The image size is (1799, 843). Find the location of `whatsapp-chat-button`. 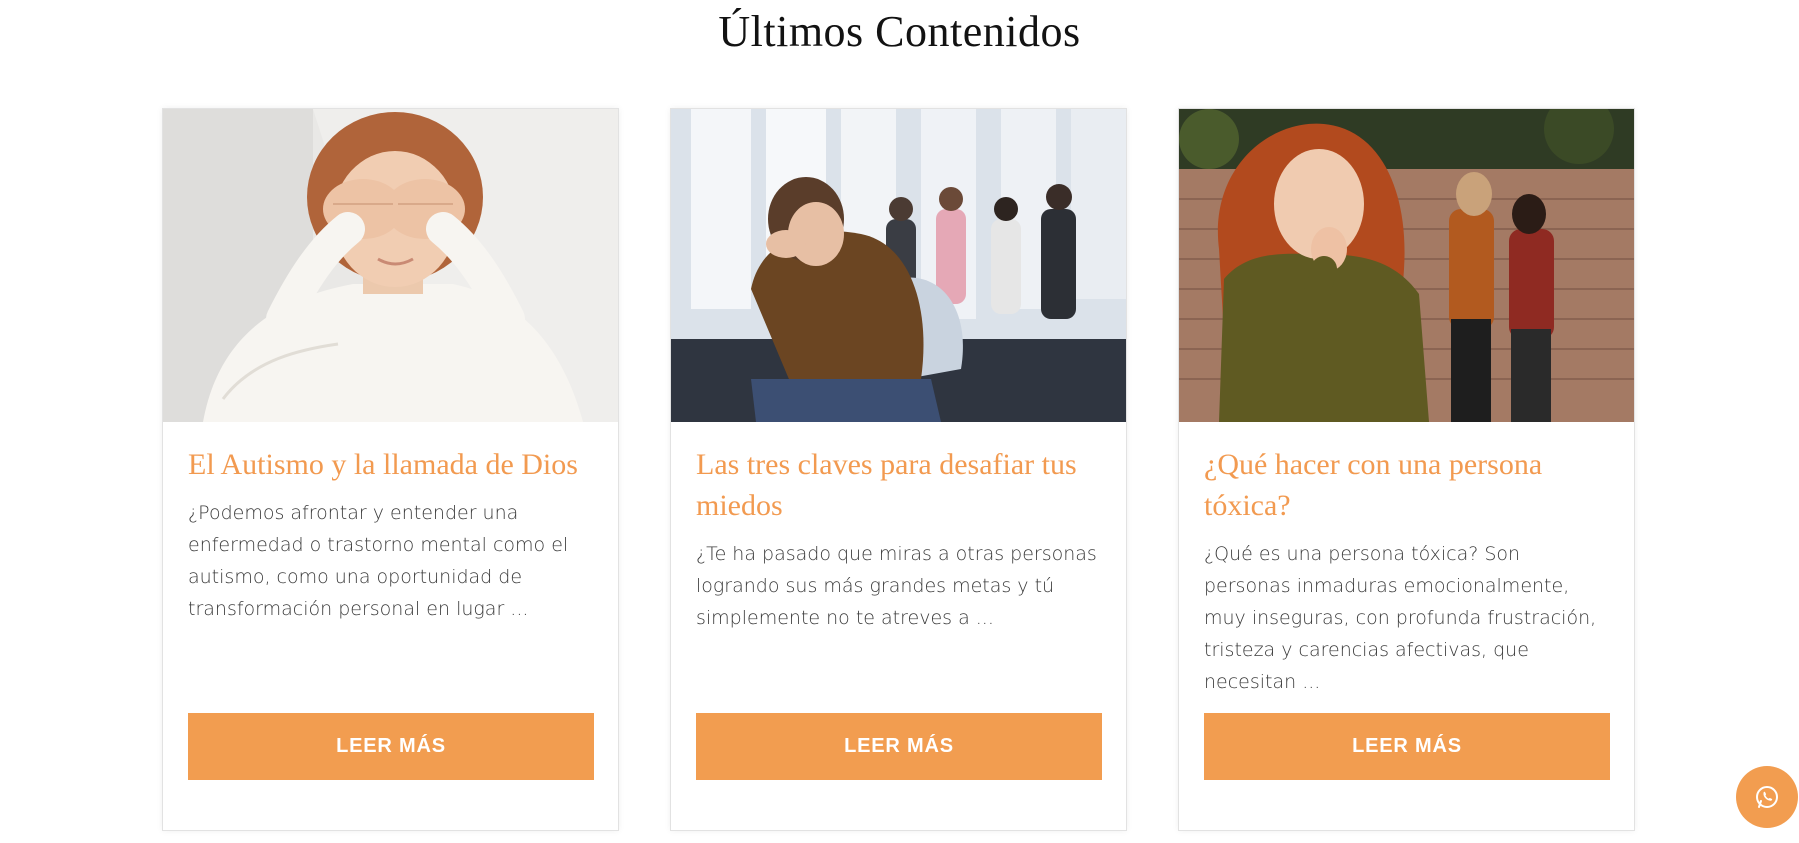

whatsapp-chat-button is located at coordinates (1767, 797).